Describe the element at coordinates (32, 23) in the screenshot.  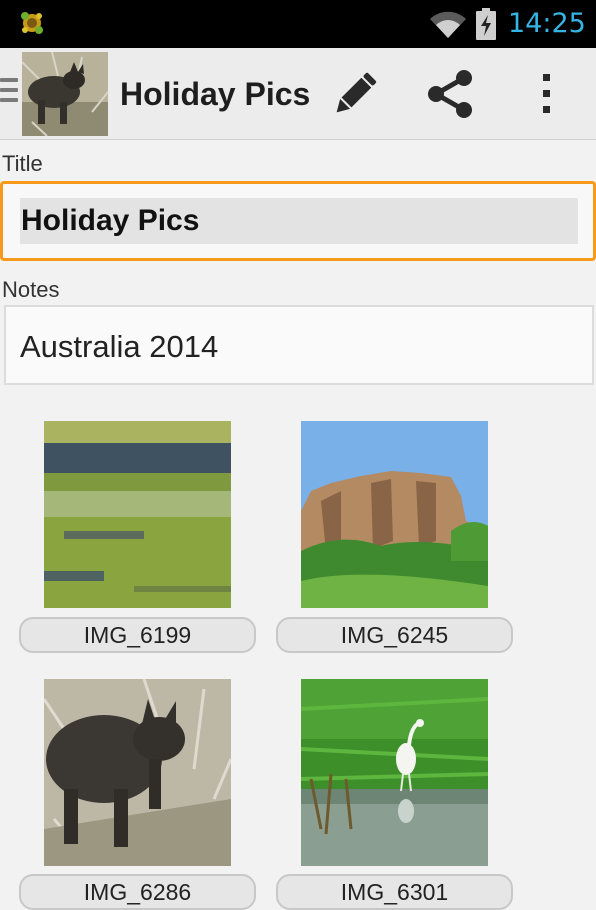
I see `app-notification-icon` at that location.